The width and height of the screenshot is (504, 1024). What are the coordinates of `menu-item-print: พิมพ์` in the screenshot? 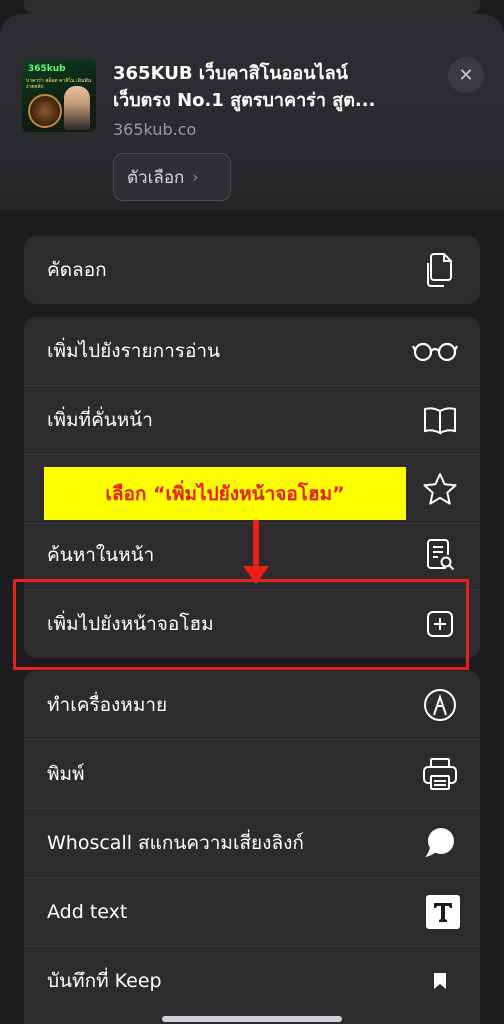 It's located at (252, 774).